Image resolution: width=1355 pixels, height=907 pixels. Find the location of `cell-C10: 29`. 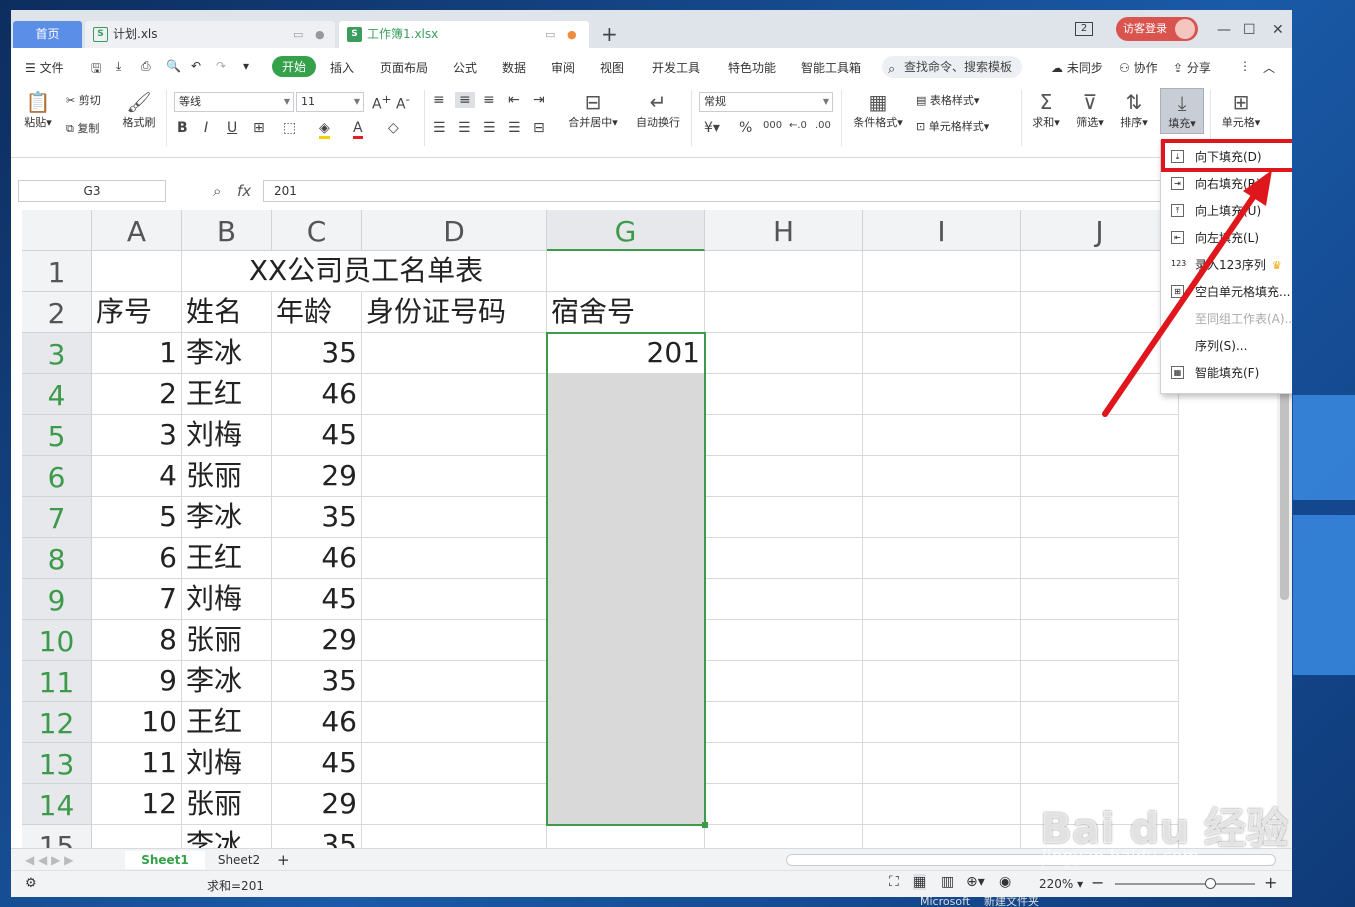

cell-C10: 29 is located at coordinates (317, 640).